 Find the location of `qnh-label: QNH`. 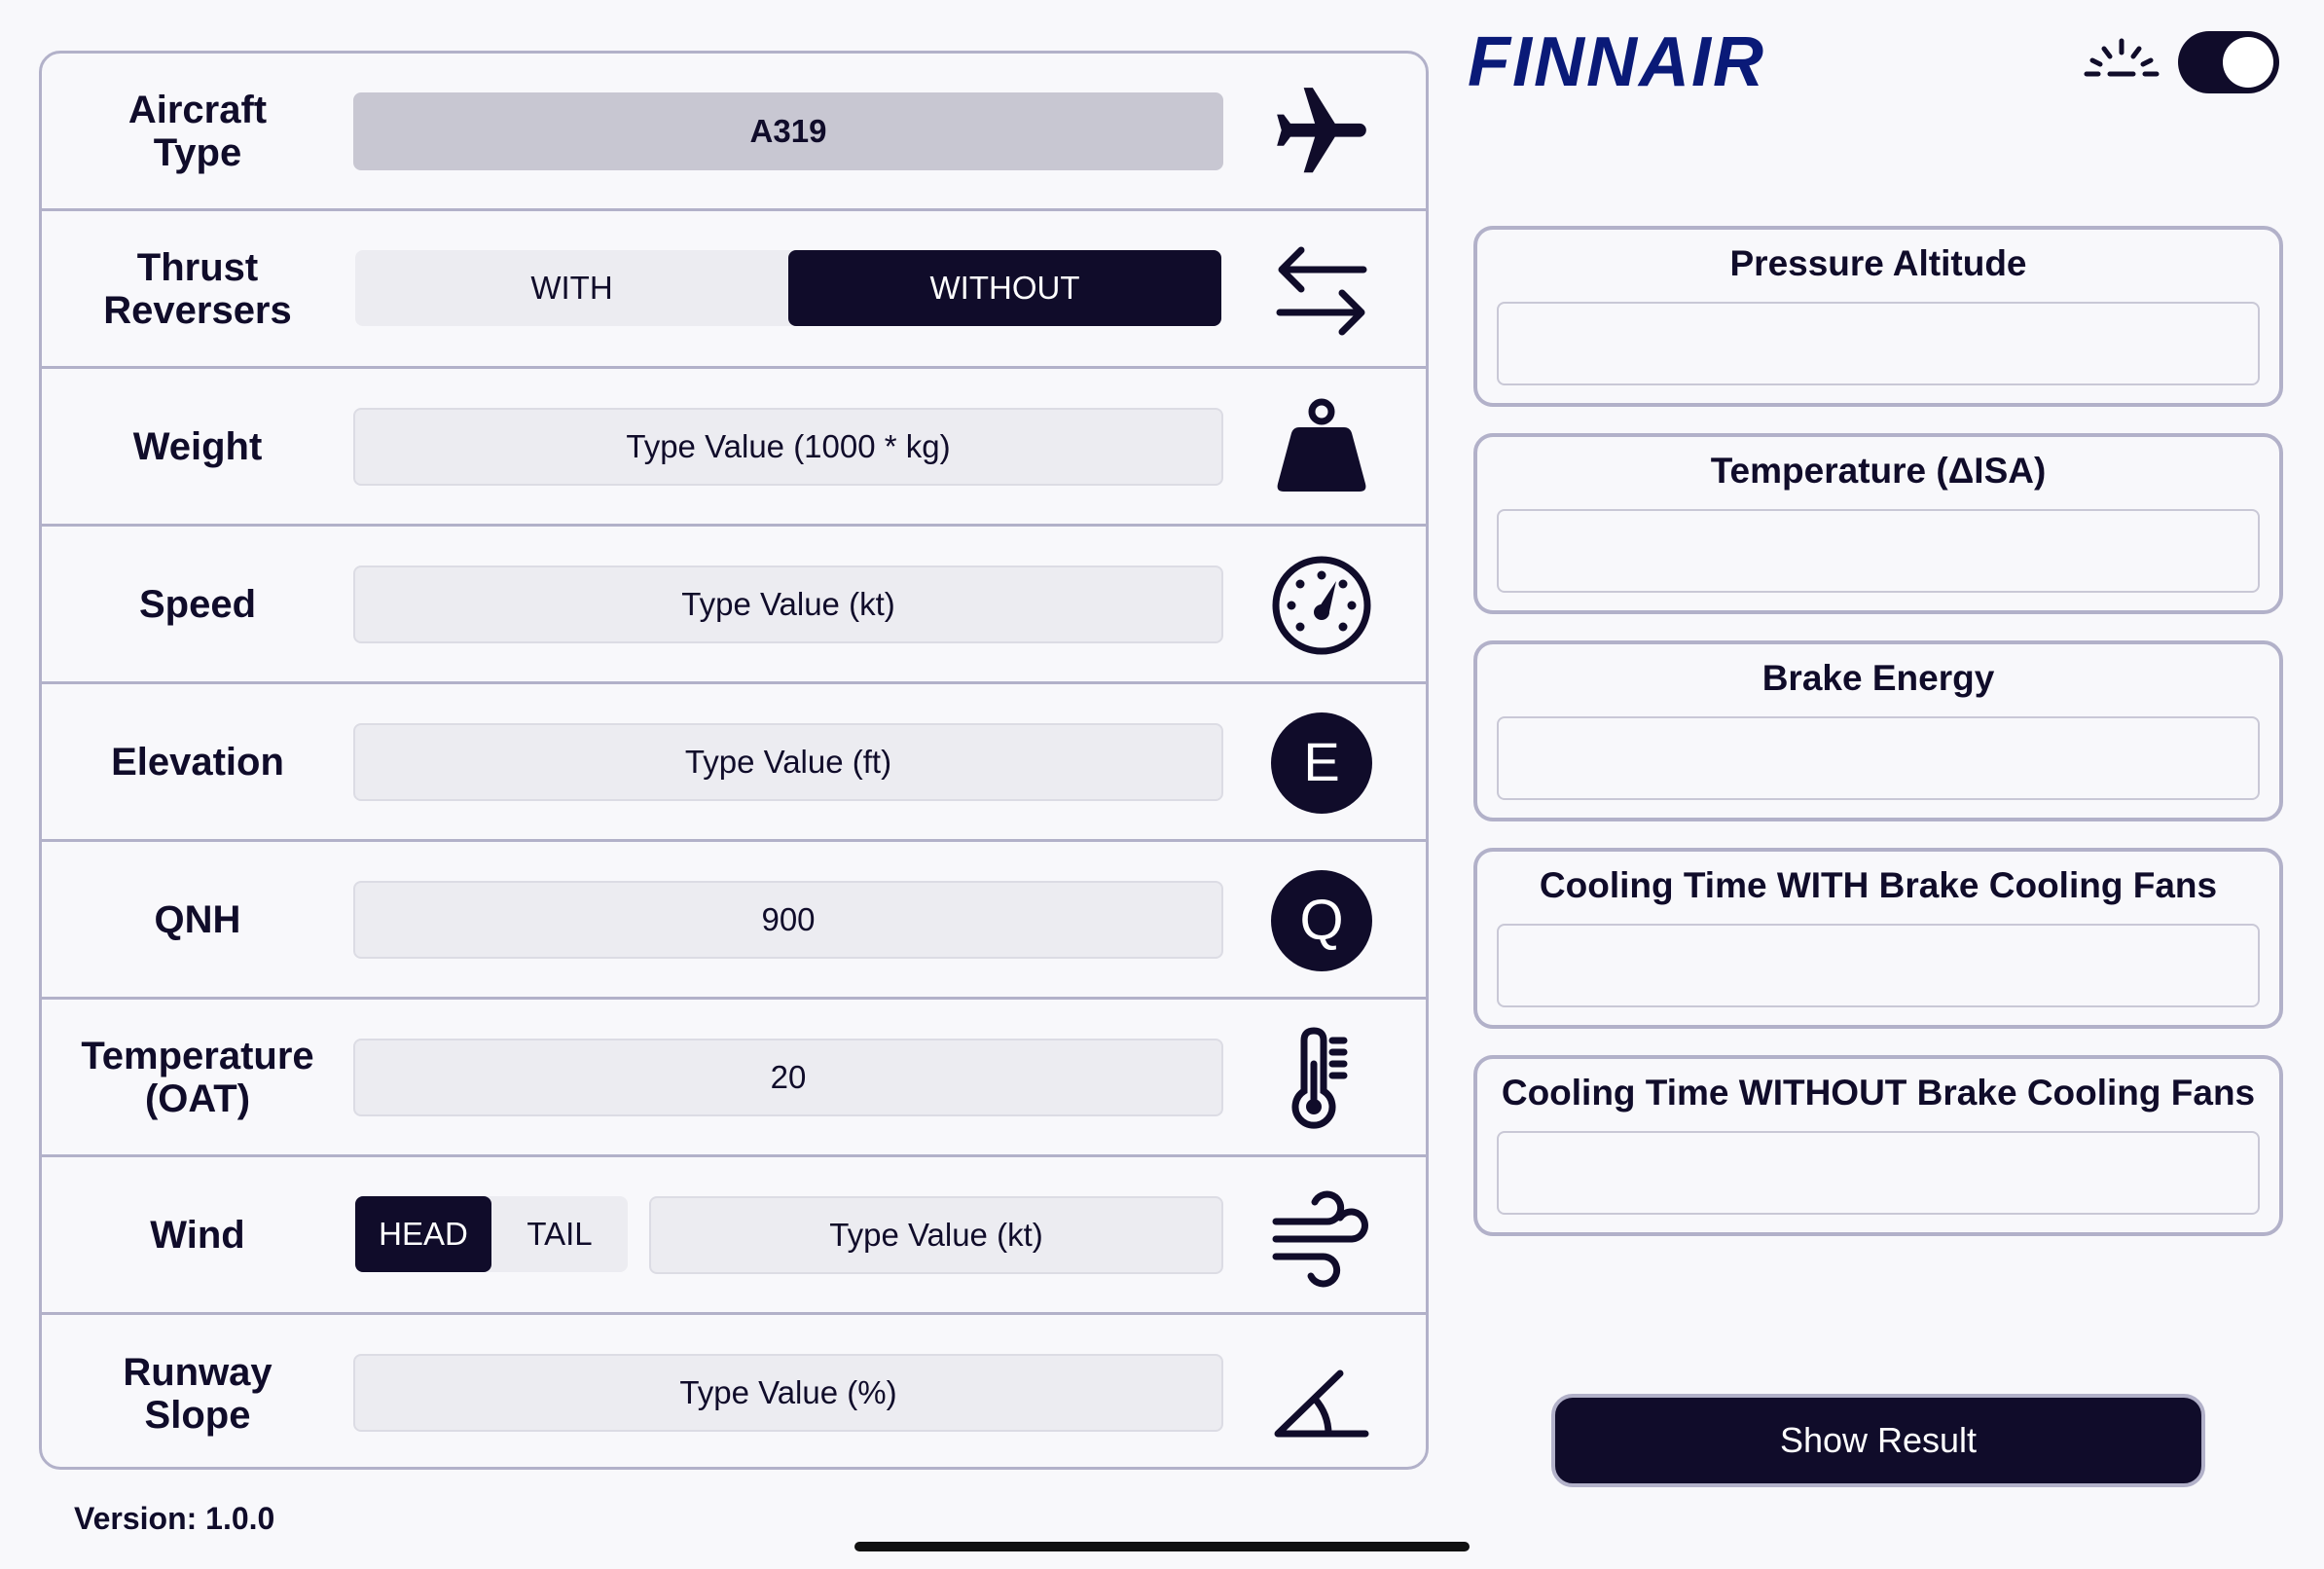

qnh-label: QNH is located at coordinates (197, 919).